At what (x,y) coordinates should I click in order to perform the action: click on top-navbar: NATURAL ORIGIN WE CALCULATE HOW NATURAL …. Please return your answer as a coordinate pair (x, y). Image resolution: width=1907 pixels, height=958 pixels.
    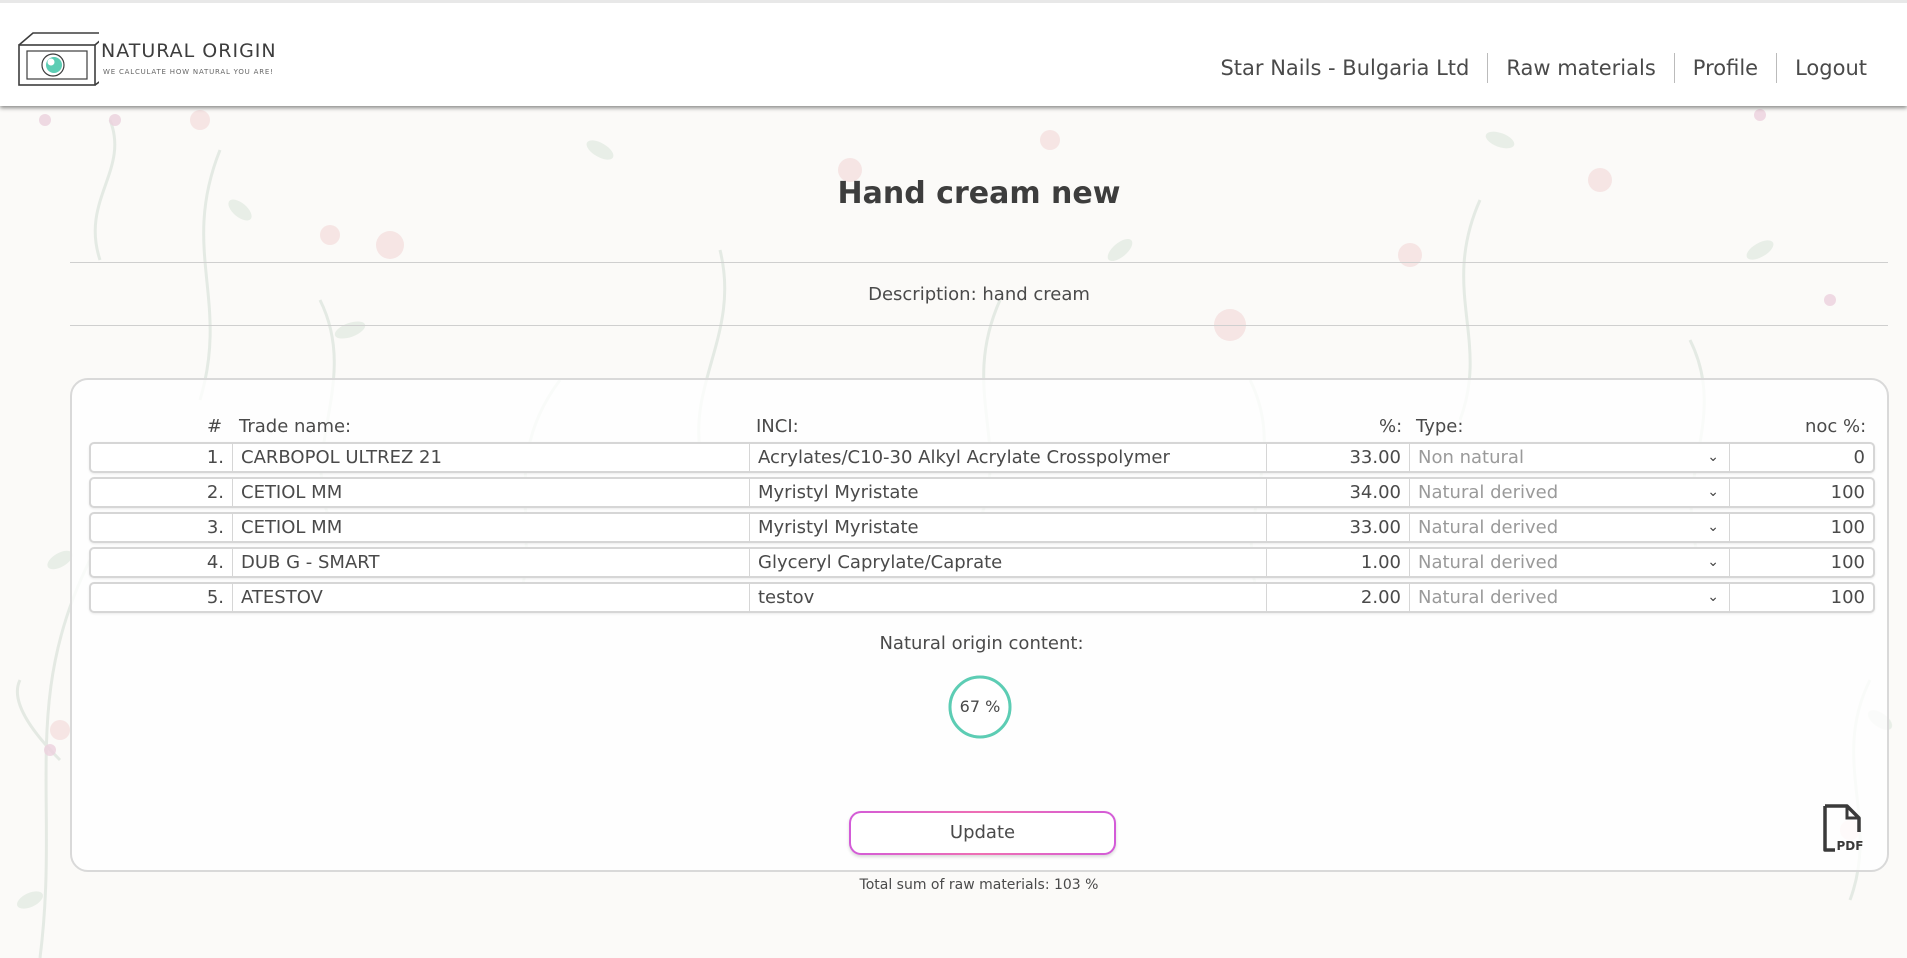
    Looking at the image, I should click on (953, 53).